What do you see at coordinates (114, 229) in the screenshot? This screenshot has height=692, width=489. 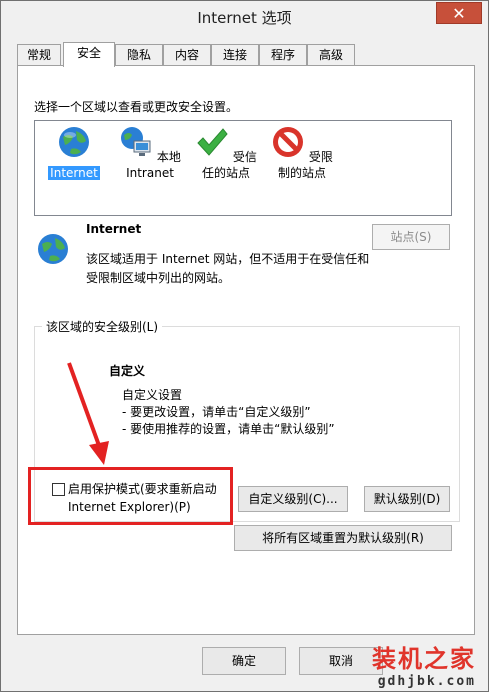 I see `zone-name: Internet` at bounding box center [114, 229].